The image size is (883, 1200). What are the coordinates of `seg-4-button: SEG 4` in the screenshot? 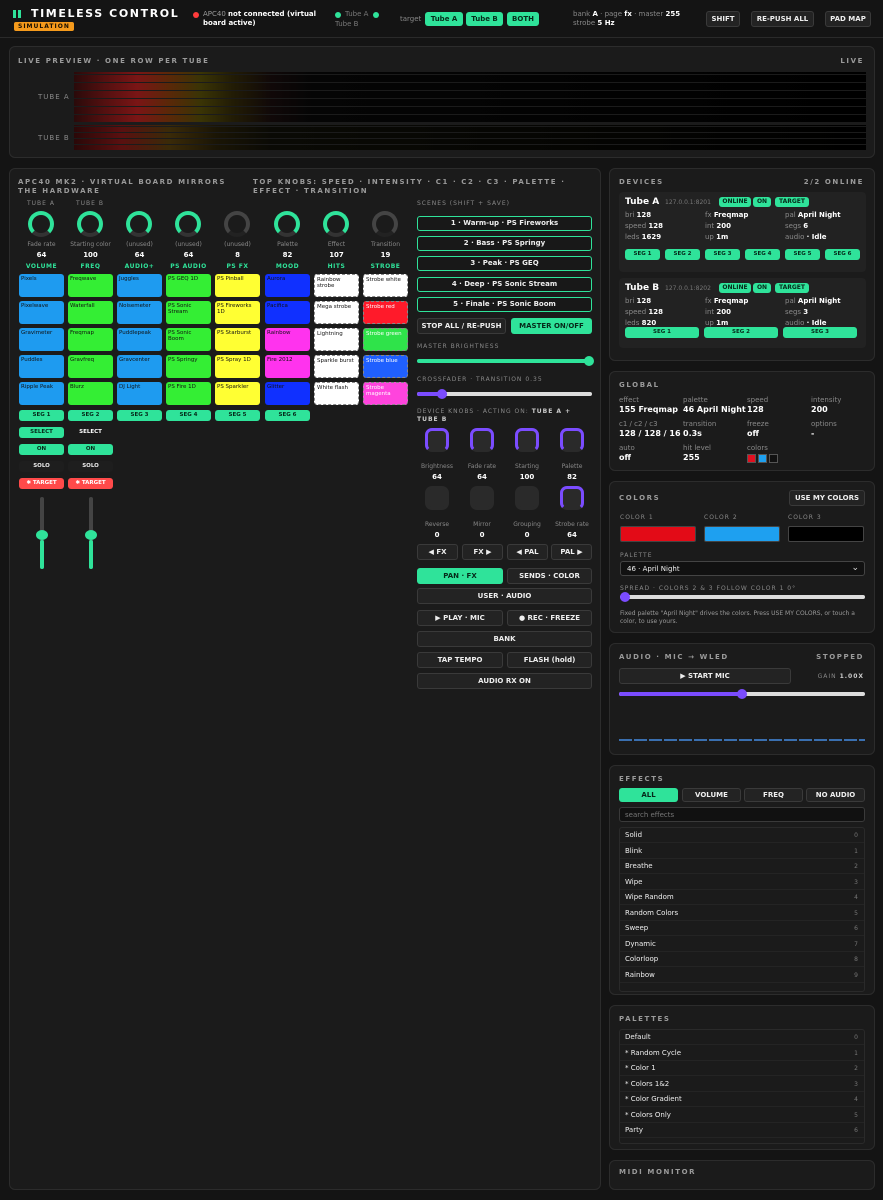 It's located at (188, 415).